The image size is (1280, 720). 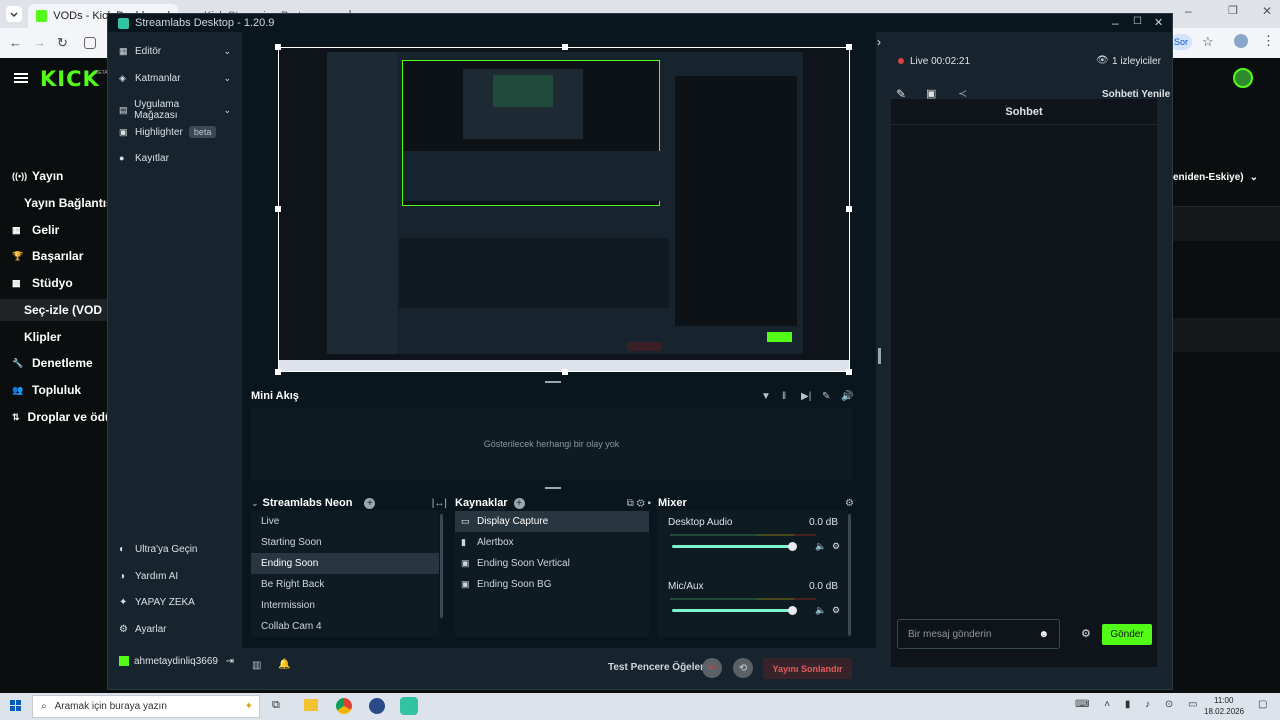 What do you see at coordinates (879, 356) in the screenshot?
I see `chat-splitter` at bounding box center [879, 356].